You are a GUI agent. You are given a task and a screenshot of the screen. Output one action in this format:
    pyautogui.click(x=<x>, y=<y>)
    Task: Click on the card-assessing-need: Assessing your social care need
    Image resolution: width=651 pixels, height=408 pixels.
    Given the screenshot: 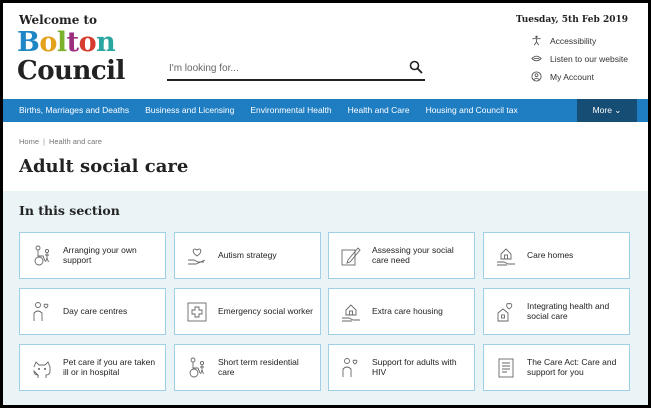 What is the action you would take?
    pyautogui.click(x=401, y=255)
    